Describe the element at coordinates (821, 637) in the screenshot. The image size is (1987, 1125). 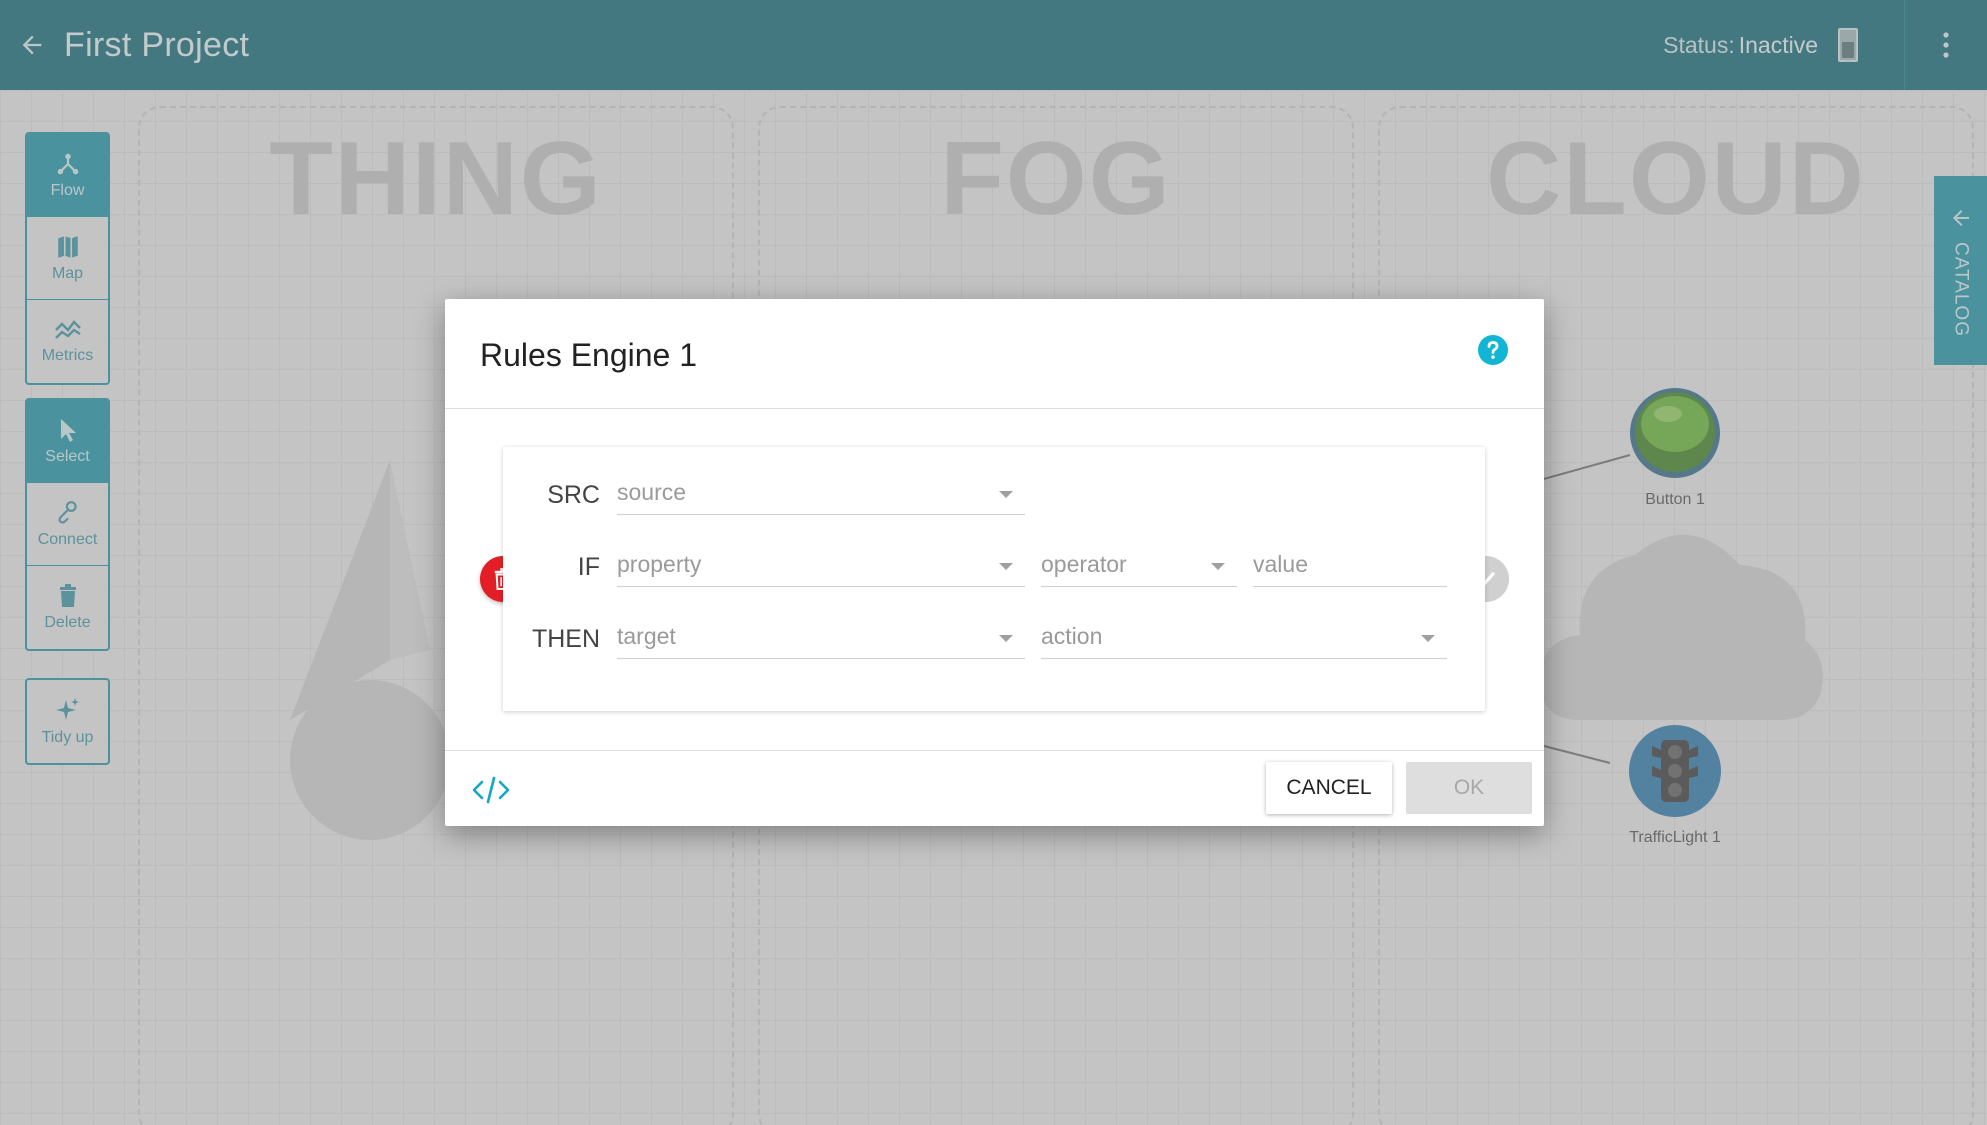
I see `target-select: target` at that location.